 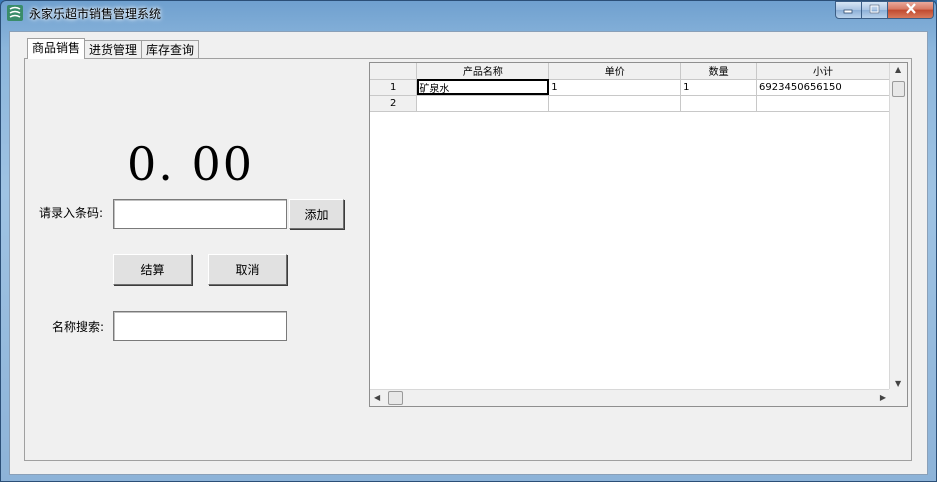 I want to click on close-button, so click(x=911, y=10).